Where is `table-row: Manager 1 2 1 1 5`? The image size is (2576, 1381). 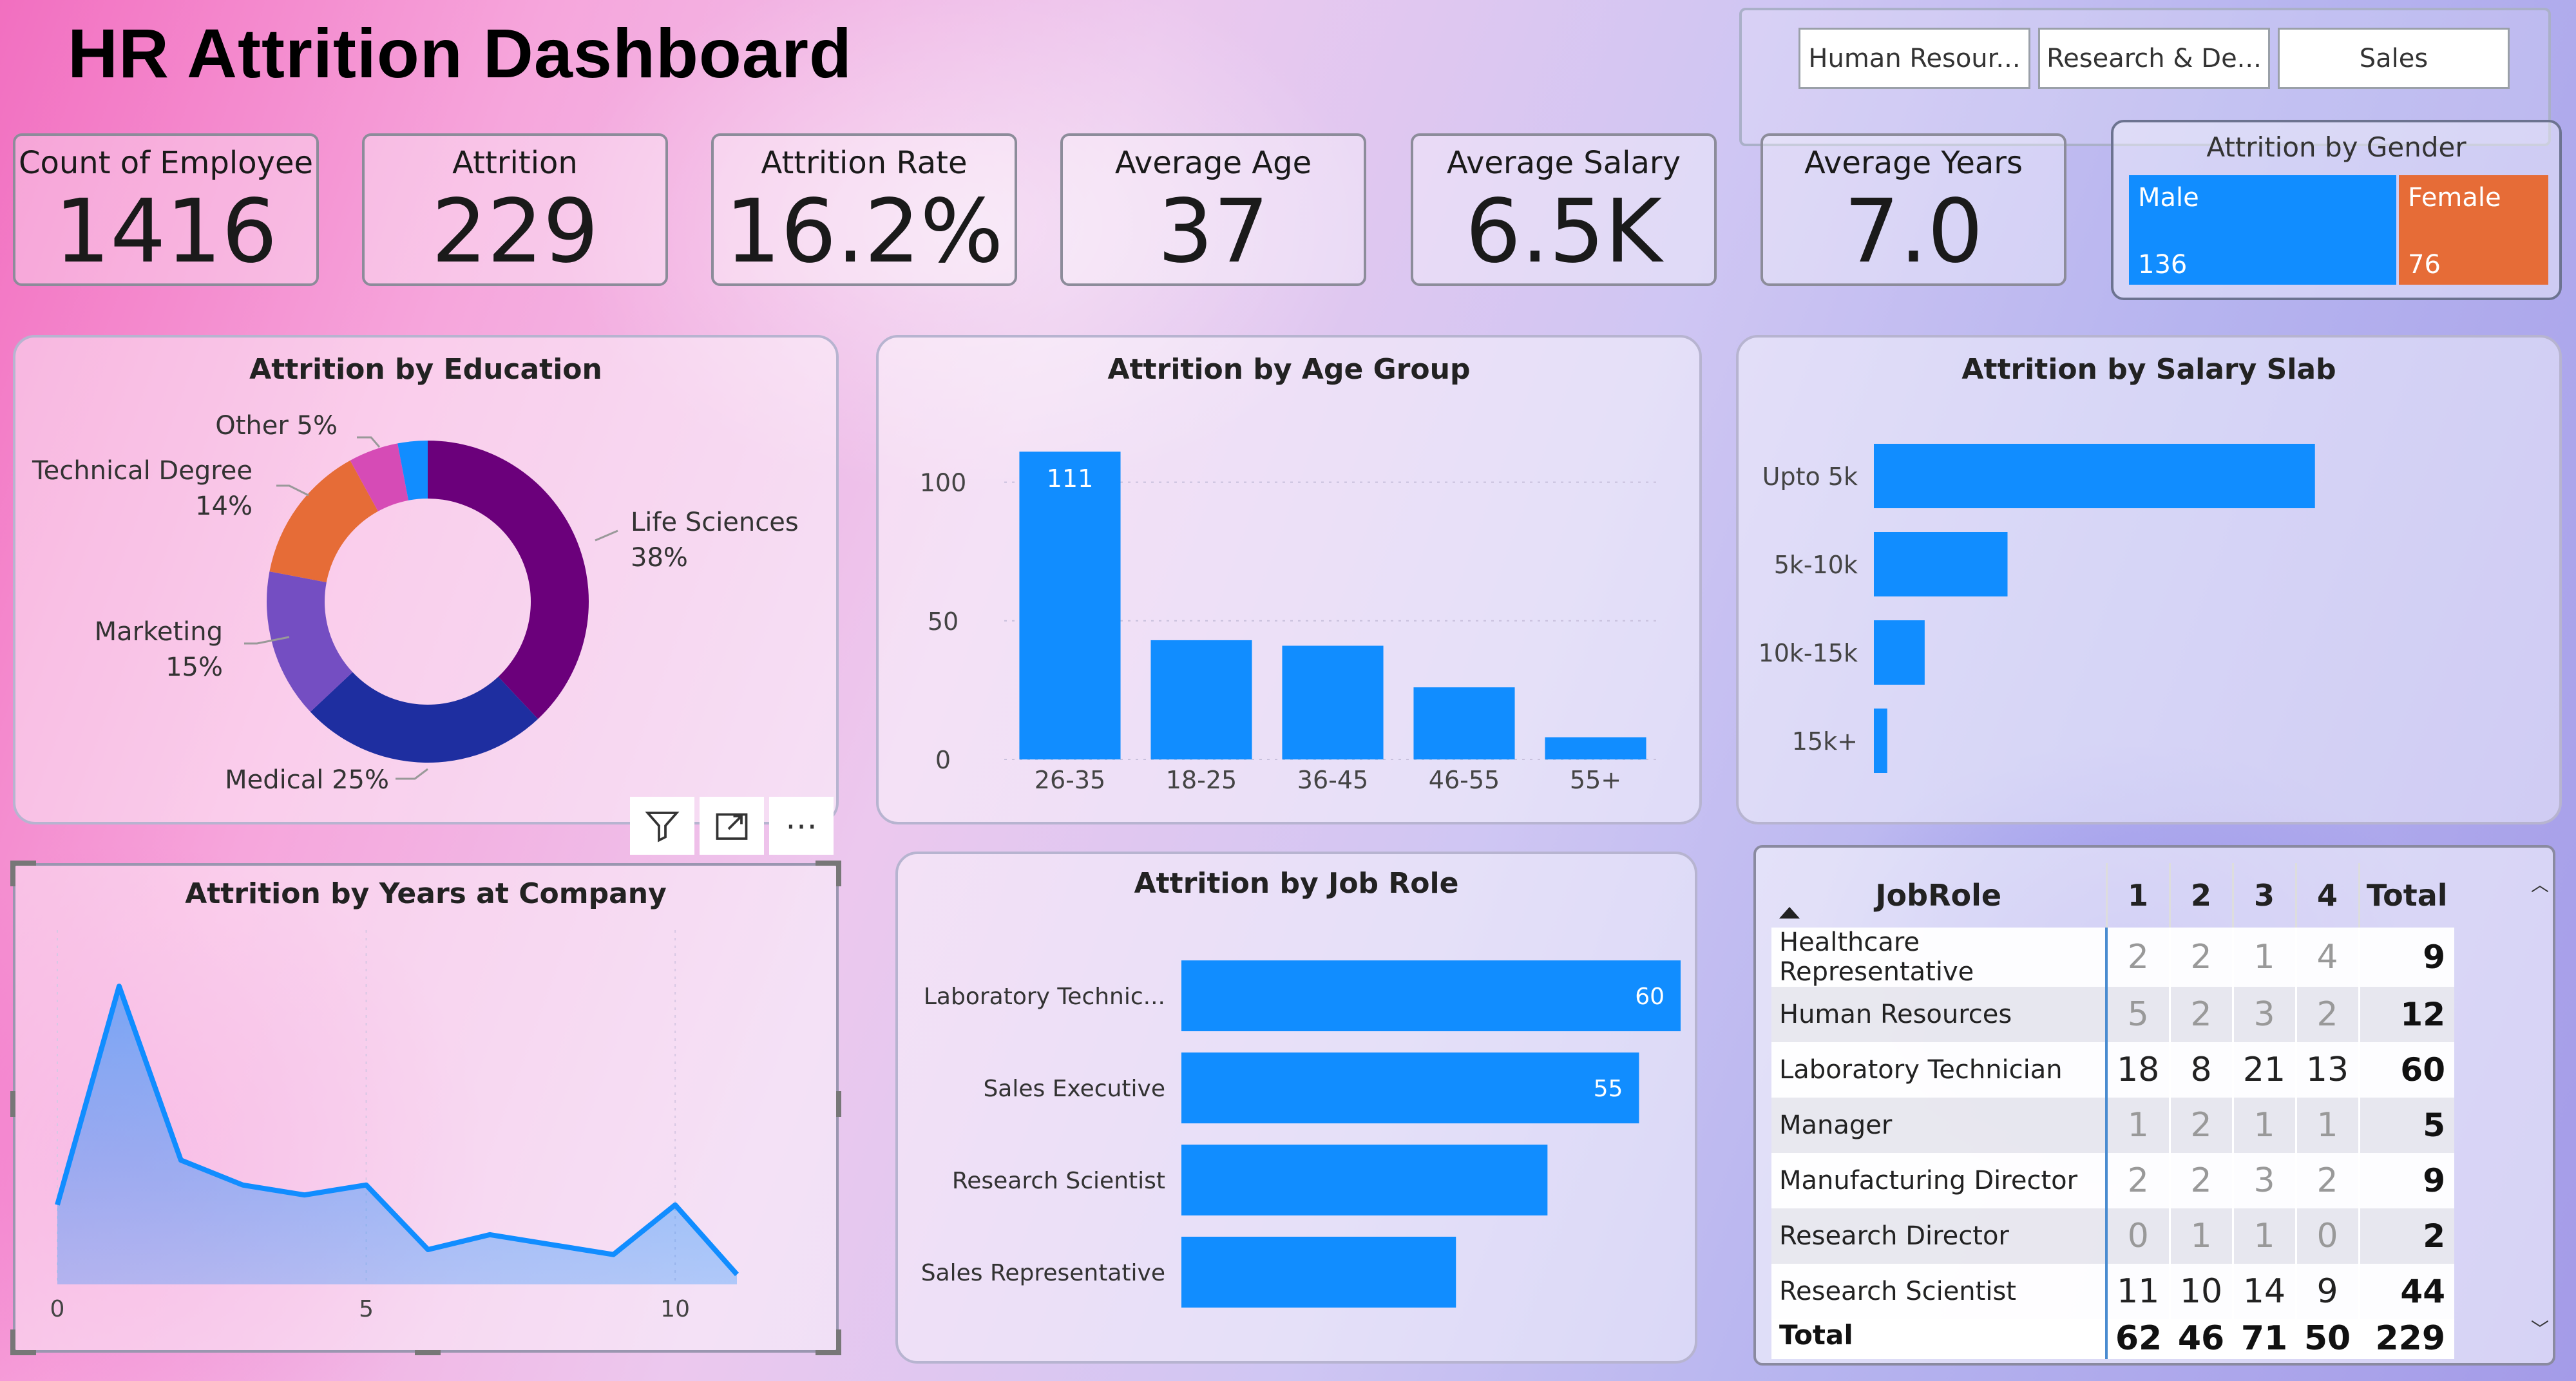
table-row: Manager 1 2 1 1 5 is located at coordinates (2112, 1125).